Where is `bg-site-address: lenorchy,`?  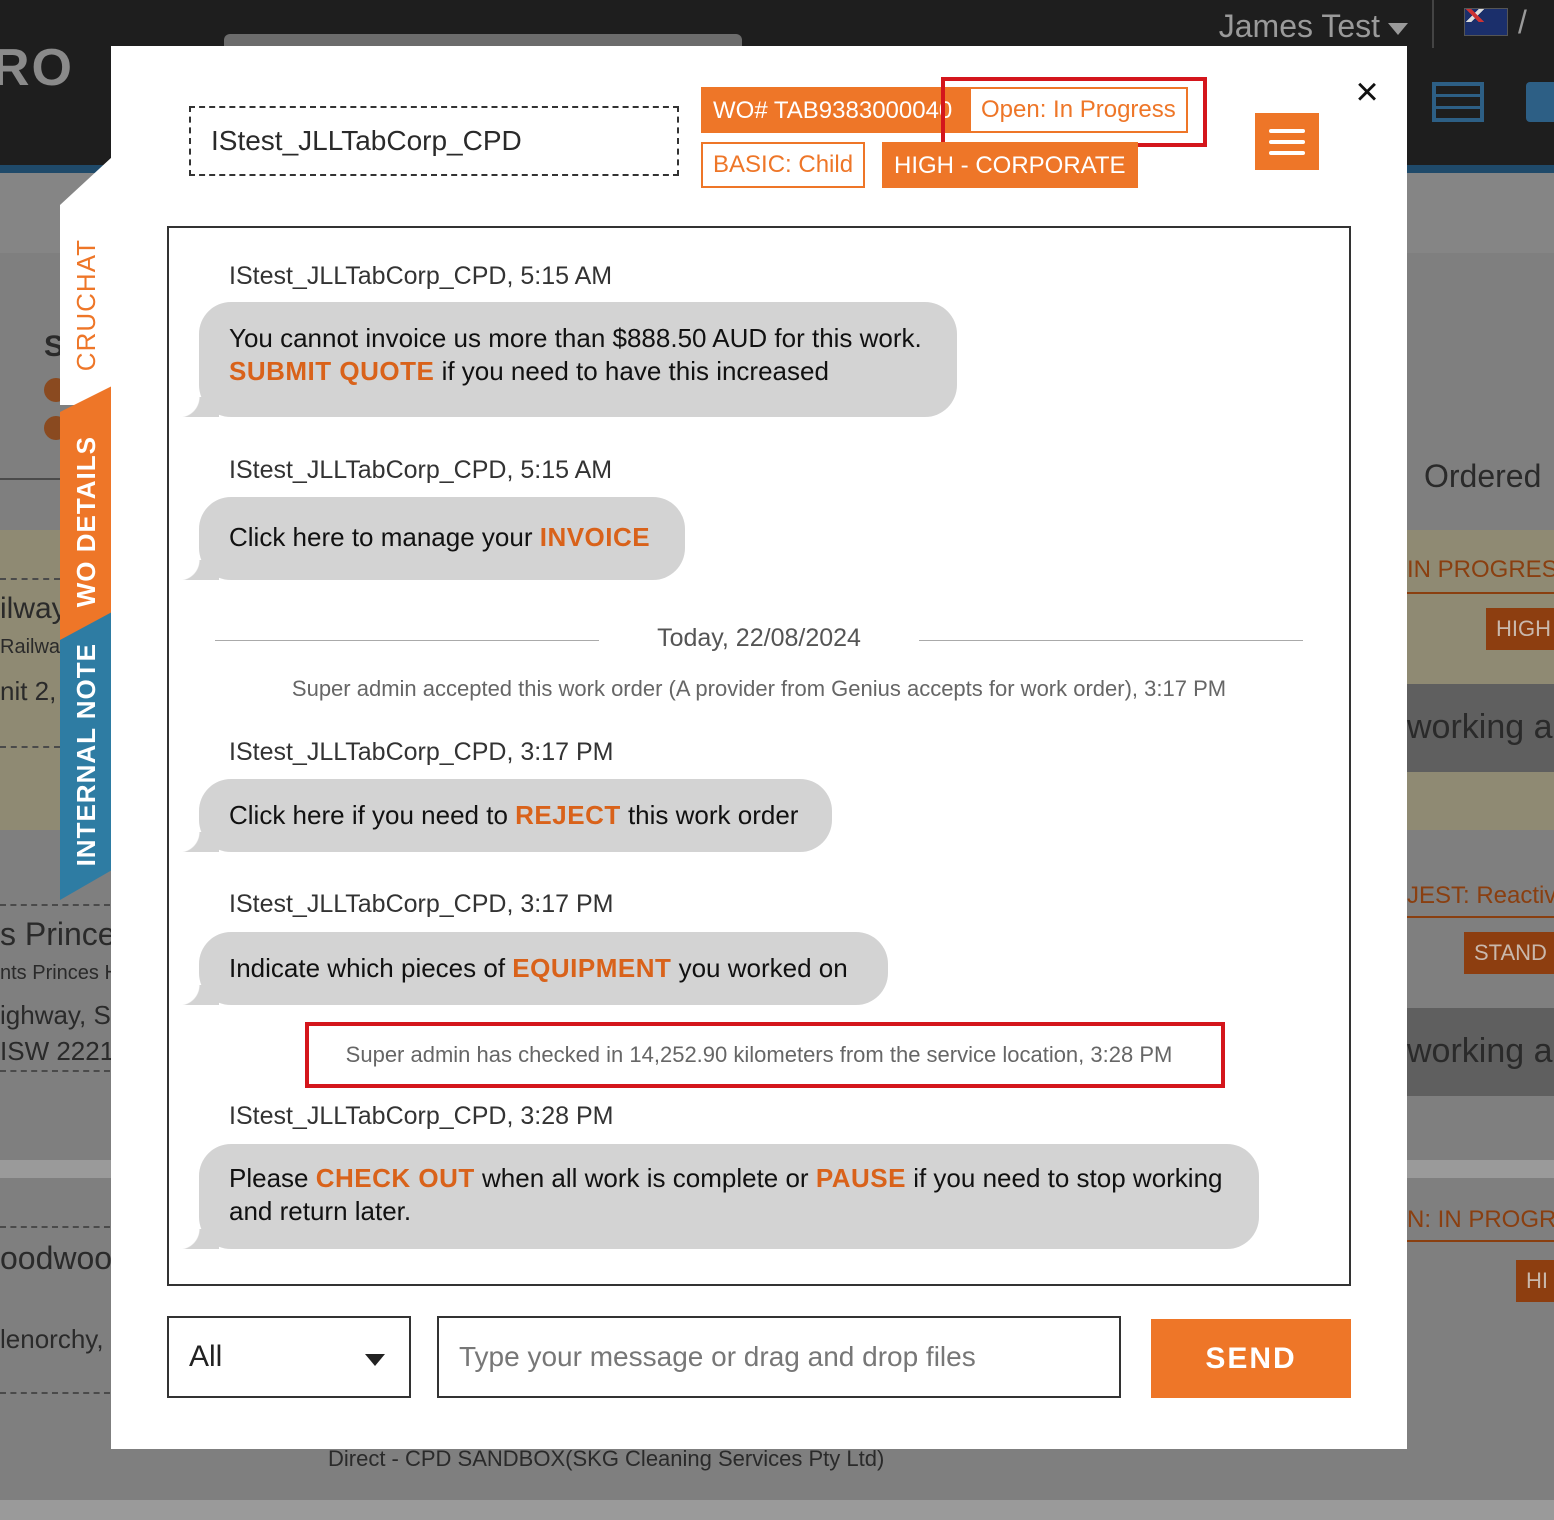
bg-site-address: lenorchy, is located at coordinates (52, 1339).